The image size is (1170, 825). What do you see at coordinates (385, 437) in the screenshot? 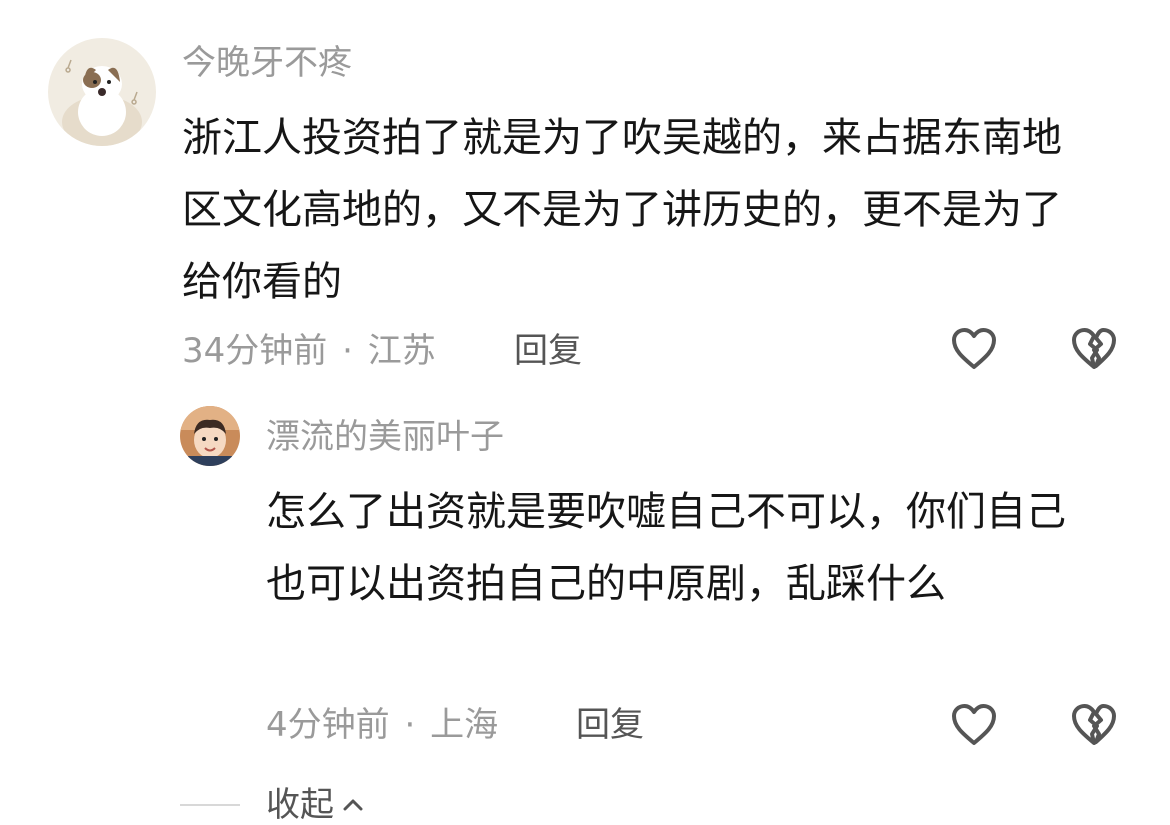
I see `comment-username: 漂流的美丽叶子` at bounding box center [385, 437].